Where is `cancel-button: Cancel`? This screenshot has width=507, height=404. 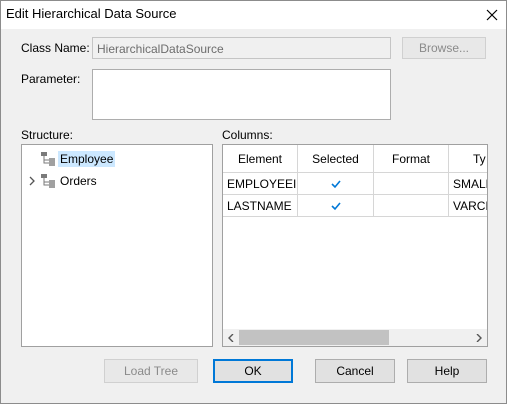 cancel-button: Cancel is located at coordinates (355, 371).